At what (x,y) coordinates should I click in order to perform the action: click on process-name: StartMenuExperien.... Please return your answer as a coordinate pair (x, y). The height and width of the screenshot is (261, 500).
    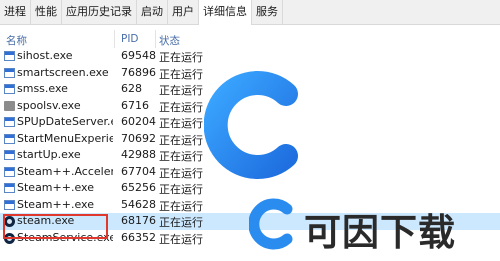
    Looking at the image, I should click on (65, 138).